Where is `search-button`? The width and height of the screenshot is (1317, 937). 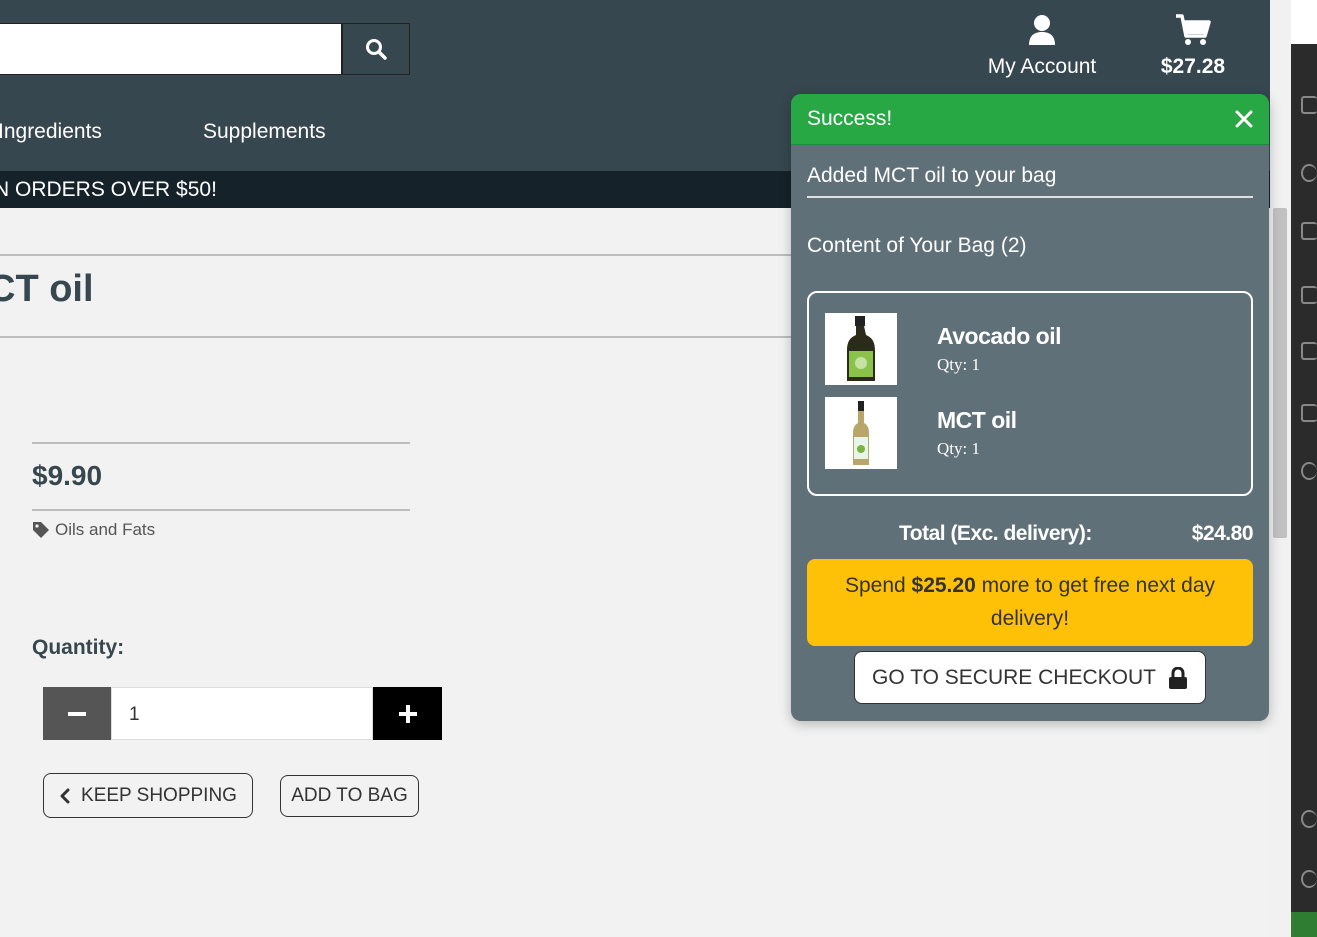 search-button is located at coordinates (376, 49).